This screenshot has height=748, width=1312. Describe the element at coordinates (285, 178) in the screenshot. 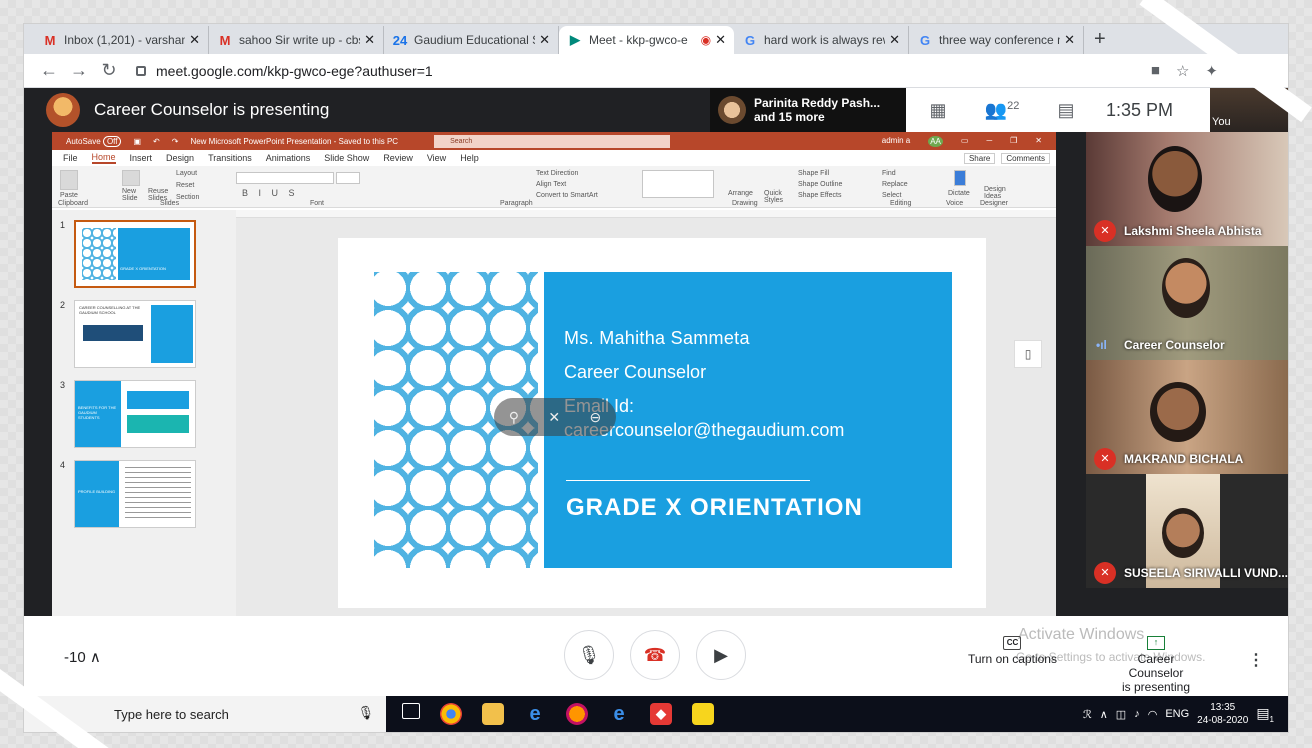

I see `font-name-box` at that location.